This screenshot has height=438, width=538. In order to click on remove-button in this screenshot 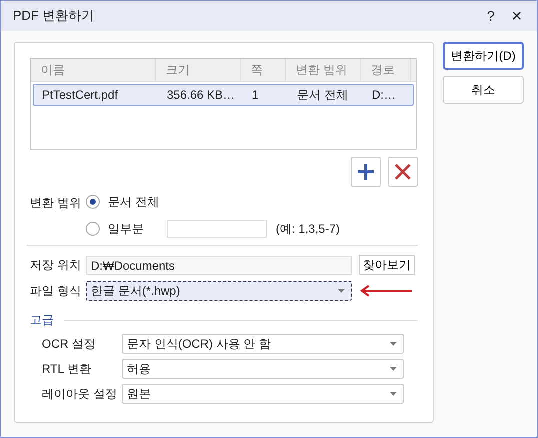, I will do `click(403, 172)`.